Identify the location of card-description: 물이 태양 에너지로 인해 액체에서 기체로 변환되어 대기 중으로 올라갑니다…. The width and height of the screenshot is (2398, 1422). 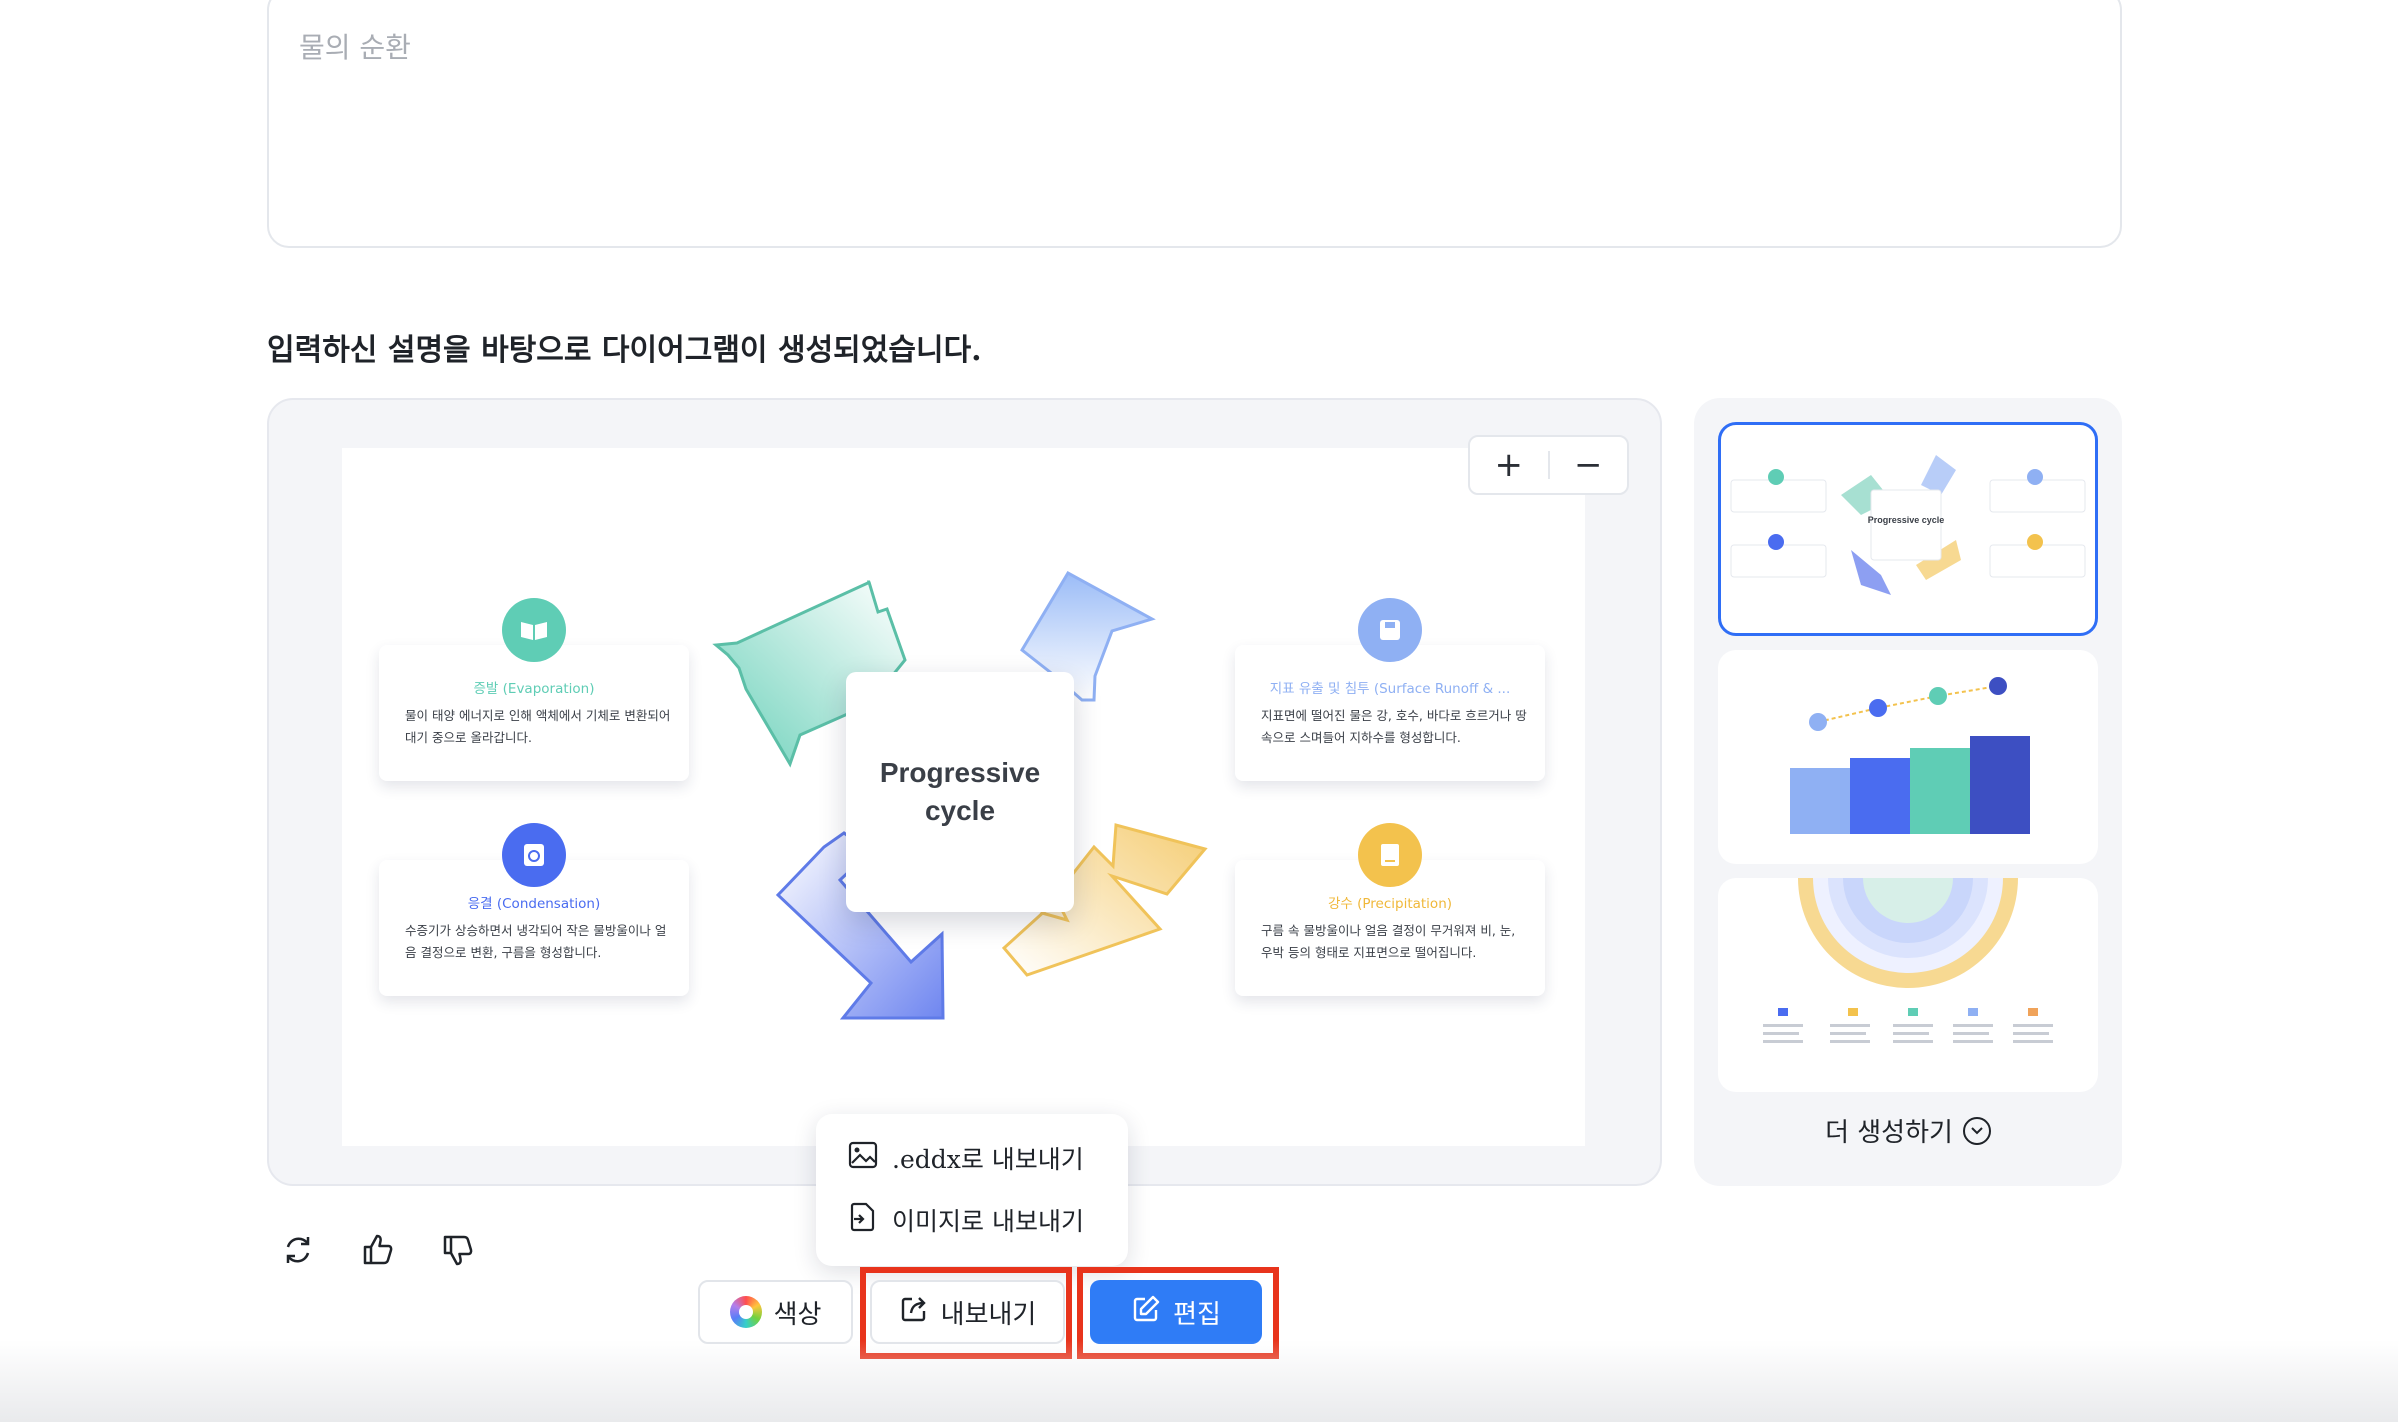
(538, 726).